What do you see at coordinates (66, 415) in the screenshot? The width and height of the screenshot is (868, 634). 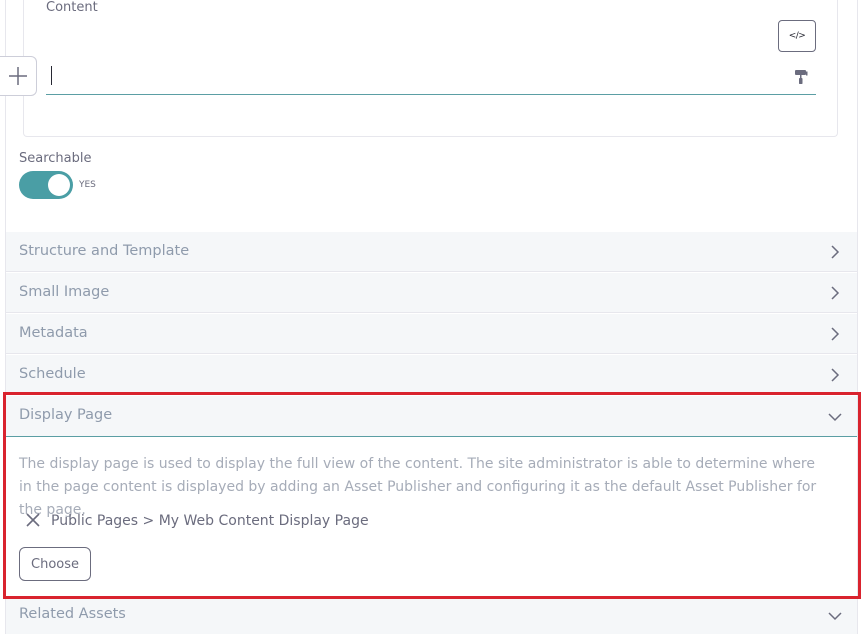 I see `panel-title: Display Page` at bounding box center [66, 415].